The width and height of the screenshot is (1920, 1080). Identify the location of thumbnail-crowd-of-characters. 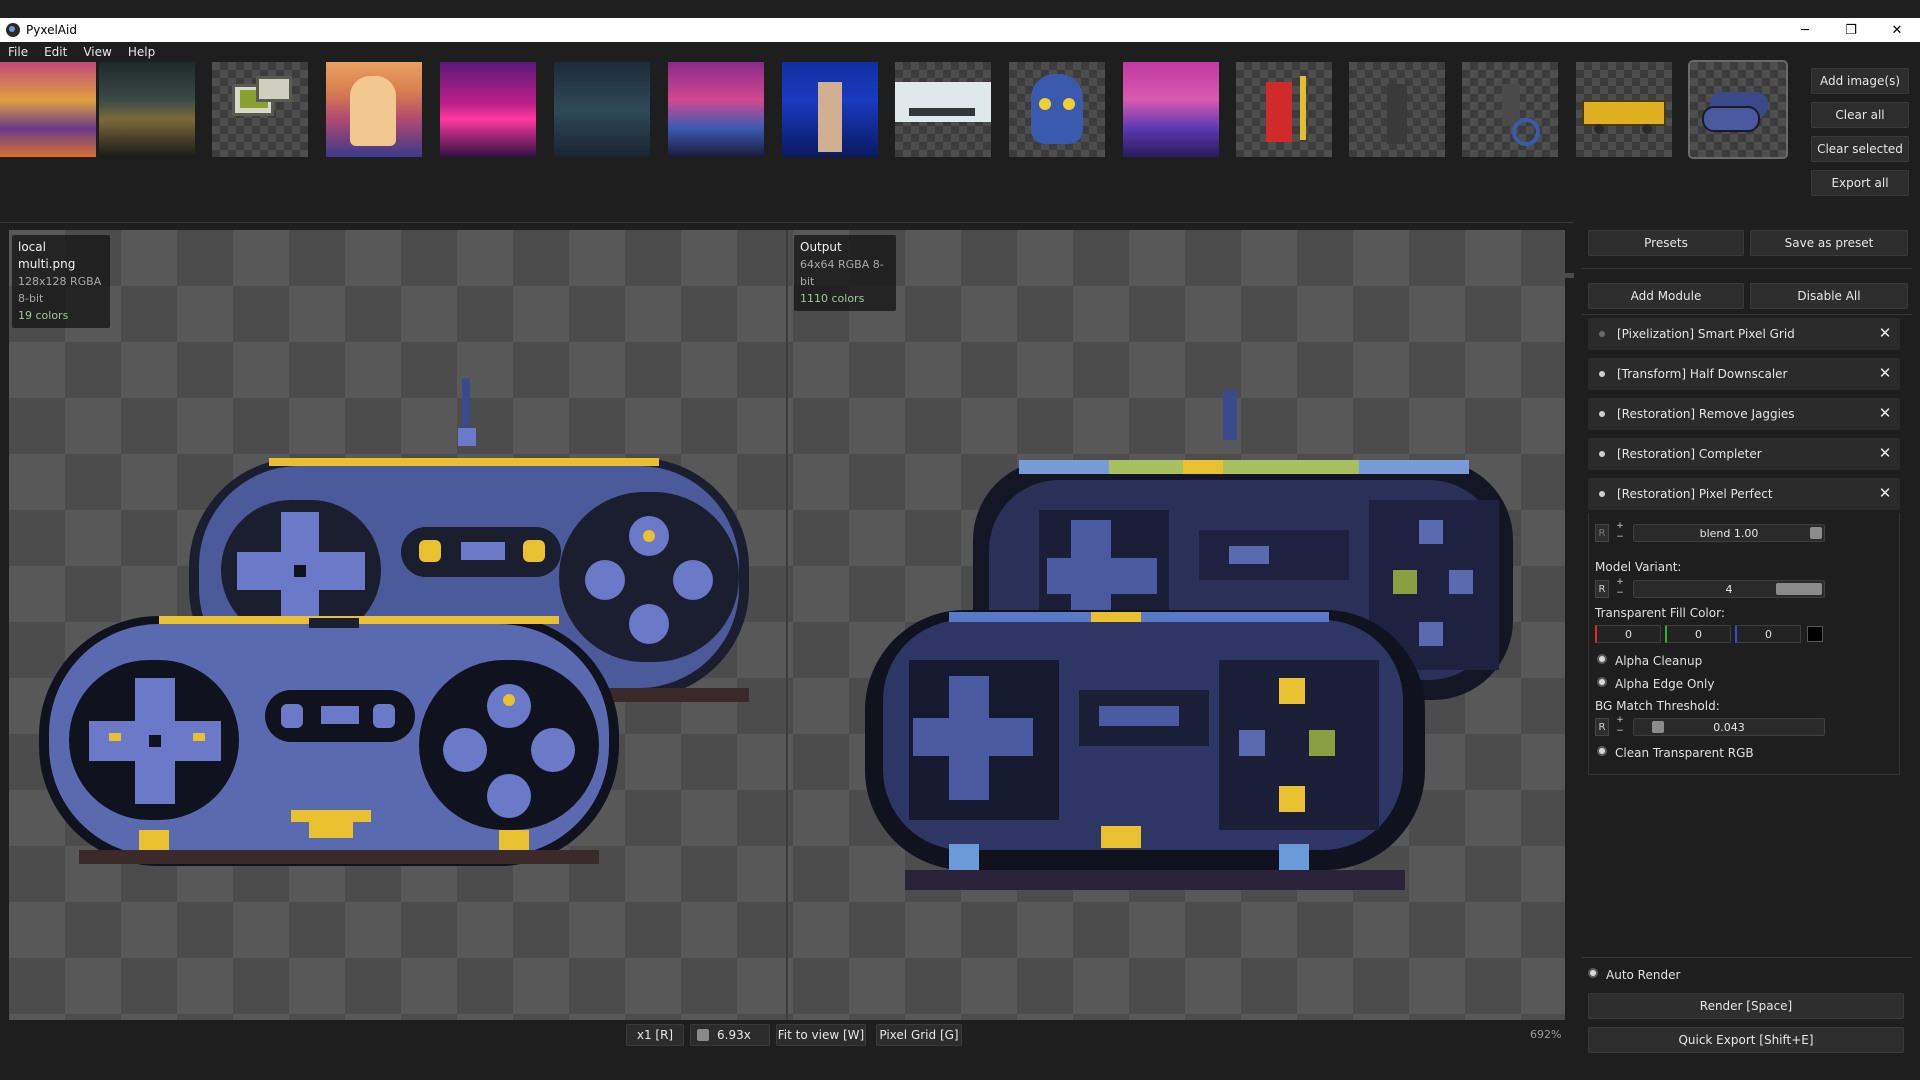
(48, 109).